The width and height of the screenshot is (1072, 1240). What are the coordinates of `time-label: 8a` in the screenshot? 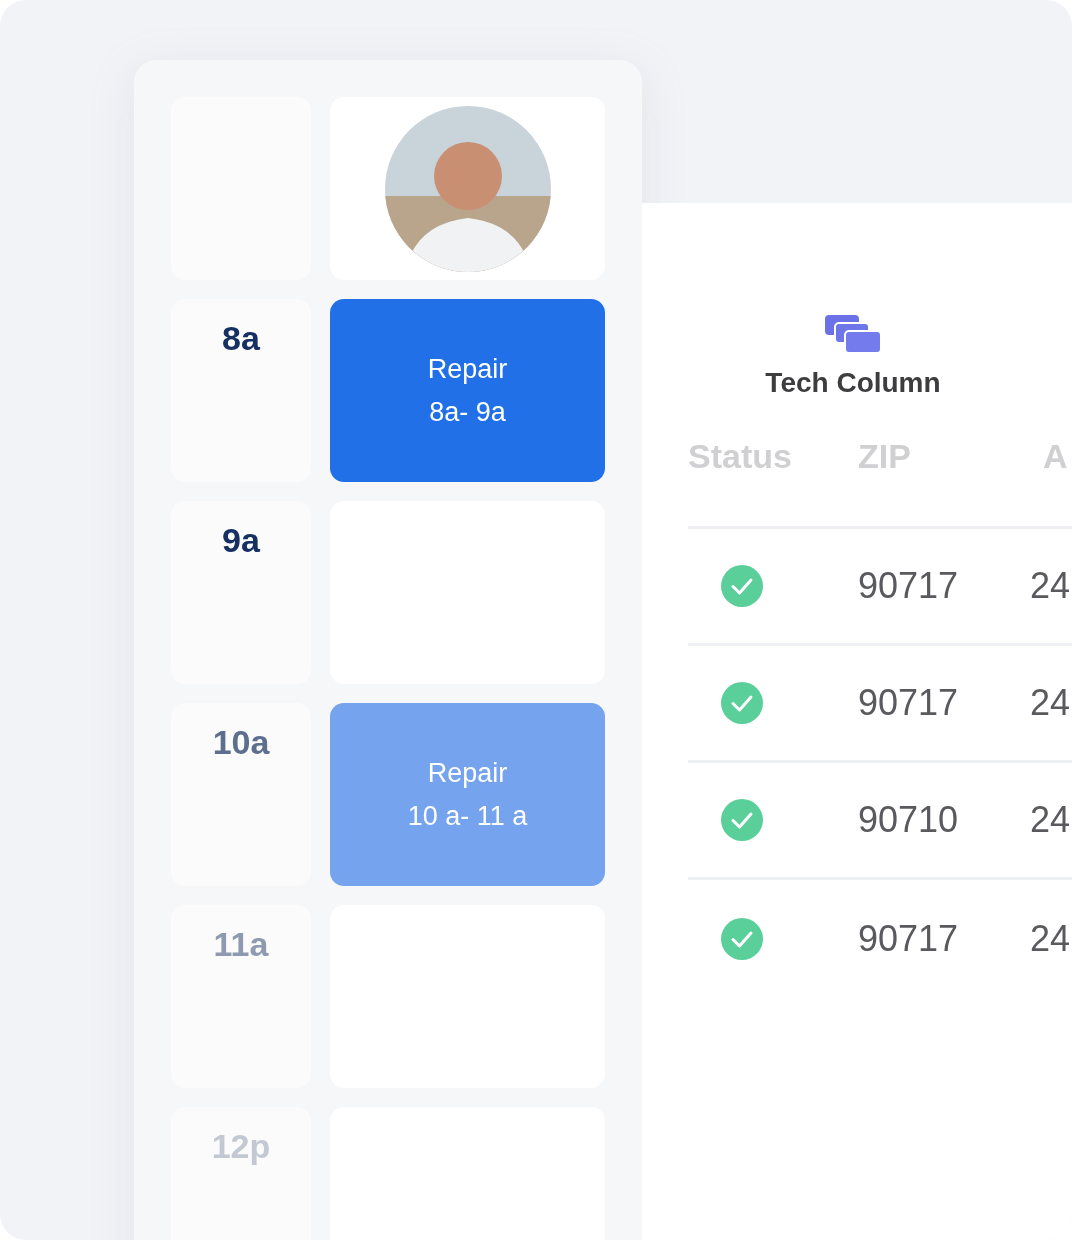 It's located at (241, 390).